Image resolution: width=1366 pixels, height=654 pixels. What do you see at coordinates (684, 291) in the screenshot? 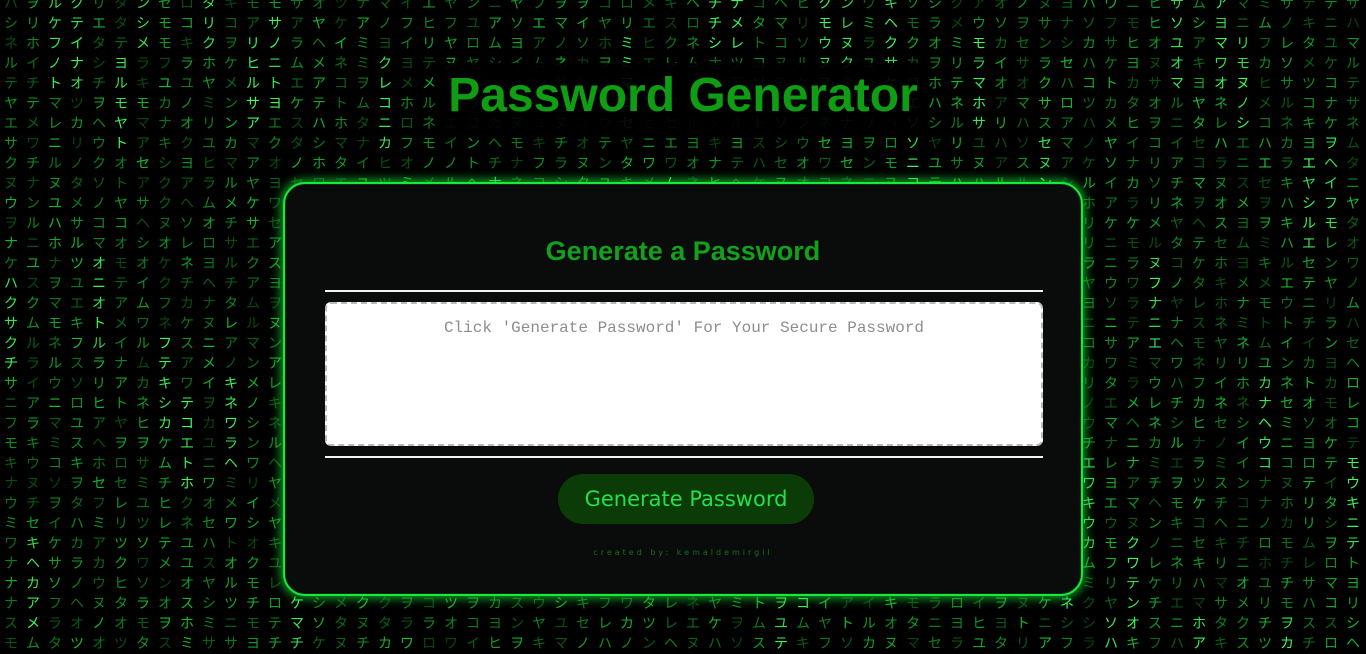
I see `top-divider` at bounding box center [684, 291].